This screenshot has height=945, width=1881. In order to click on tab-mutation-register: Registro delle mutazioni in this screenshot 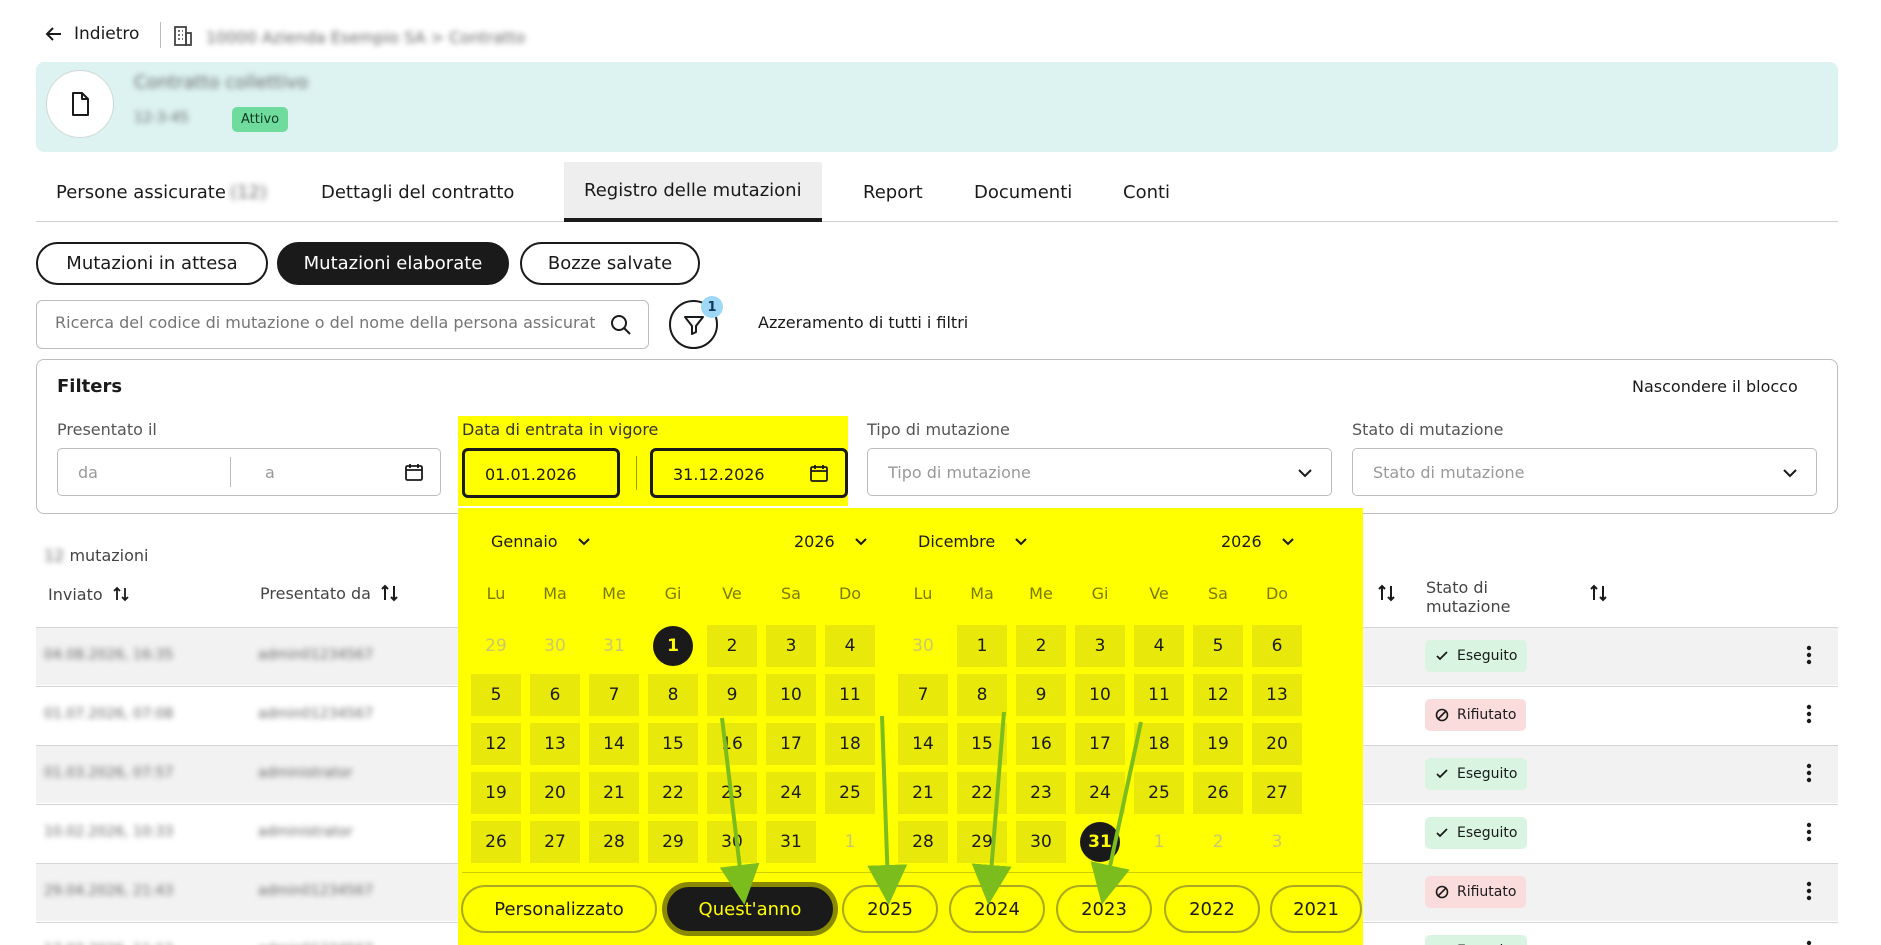, I will do `click(693, 192)`.